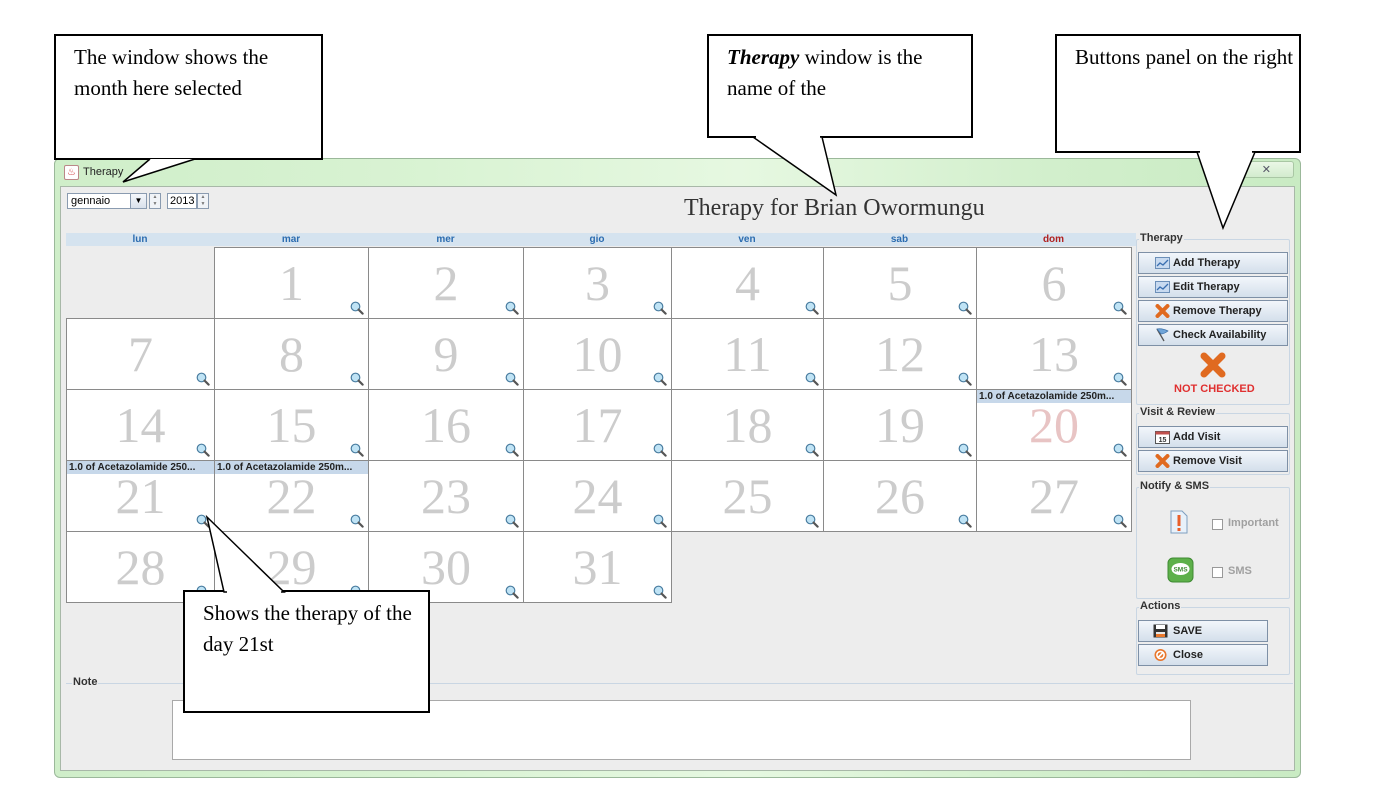 The image size is (1378, 807). Describe the element at coordinates (1226, 191) in the screenshot. I see `pointer-panel` at that location.